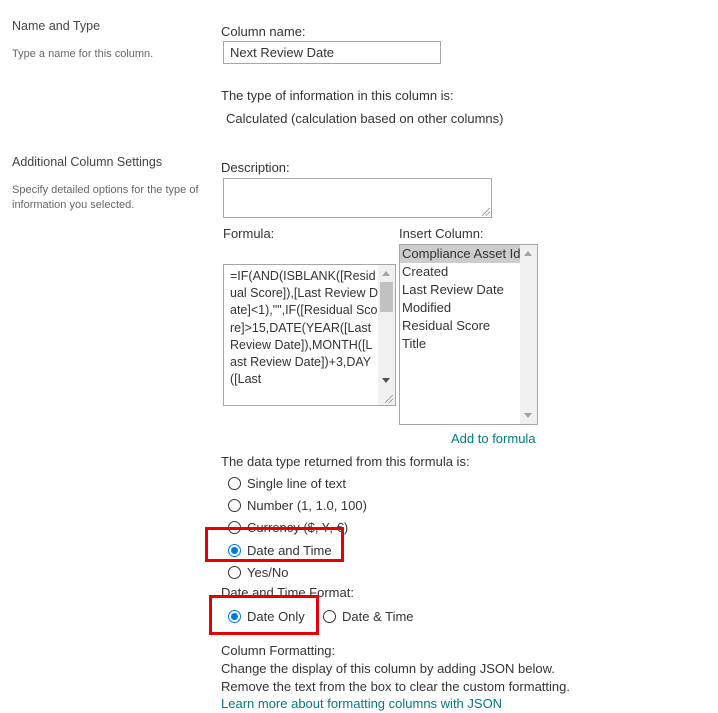  Describe the element at coordinates (307, 505) in the screenshot. I see `radio-label: Number (1, 1.0, 100)` at that location.